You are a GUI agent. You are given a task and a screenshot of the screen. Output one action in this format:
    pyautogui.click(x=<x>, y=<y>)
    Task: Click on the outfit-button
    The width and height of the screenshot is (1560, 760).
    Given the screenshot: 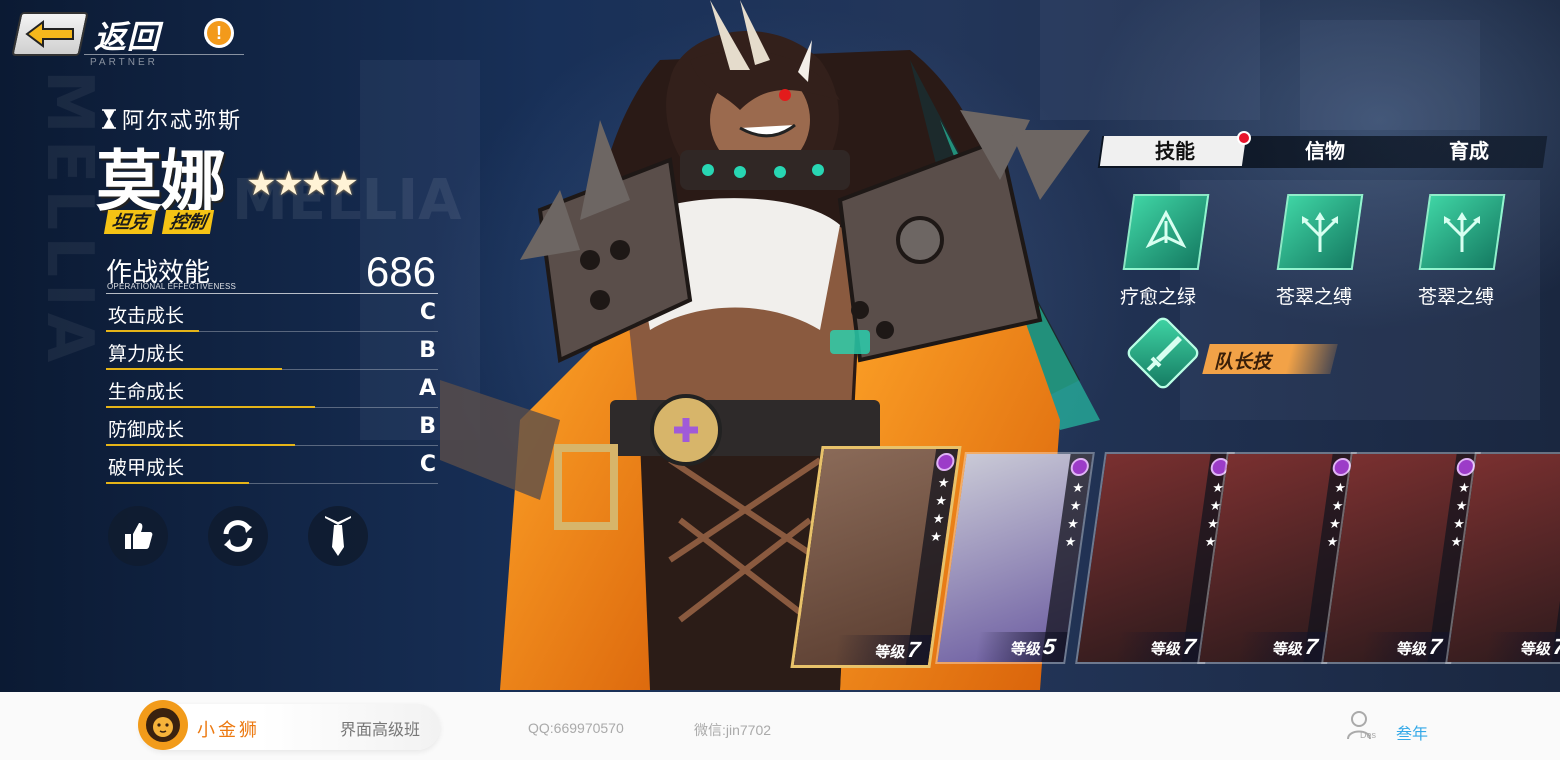 What is the action you would take?
    pyautogui.click(x=338, y=536)
    